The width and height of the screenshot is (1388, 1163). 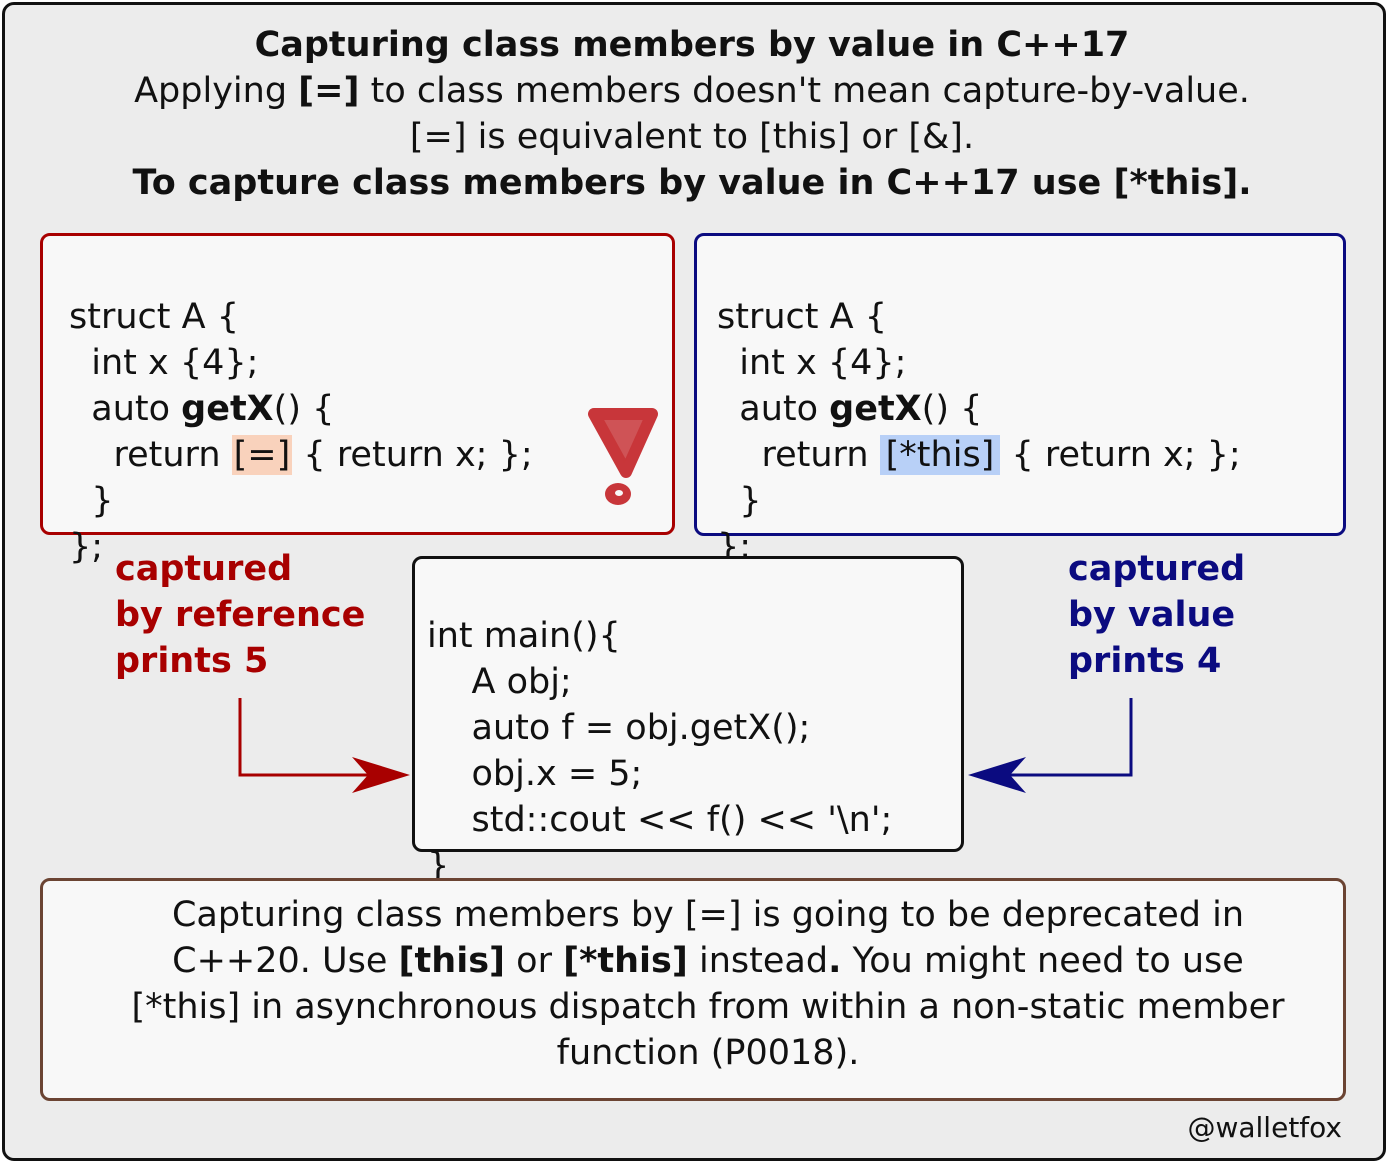 I want to click on note-text: instead, so click(x=758, y=961).